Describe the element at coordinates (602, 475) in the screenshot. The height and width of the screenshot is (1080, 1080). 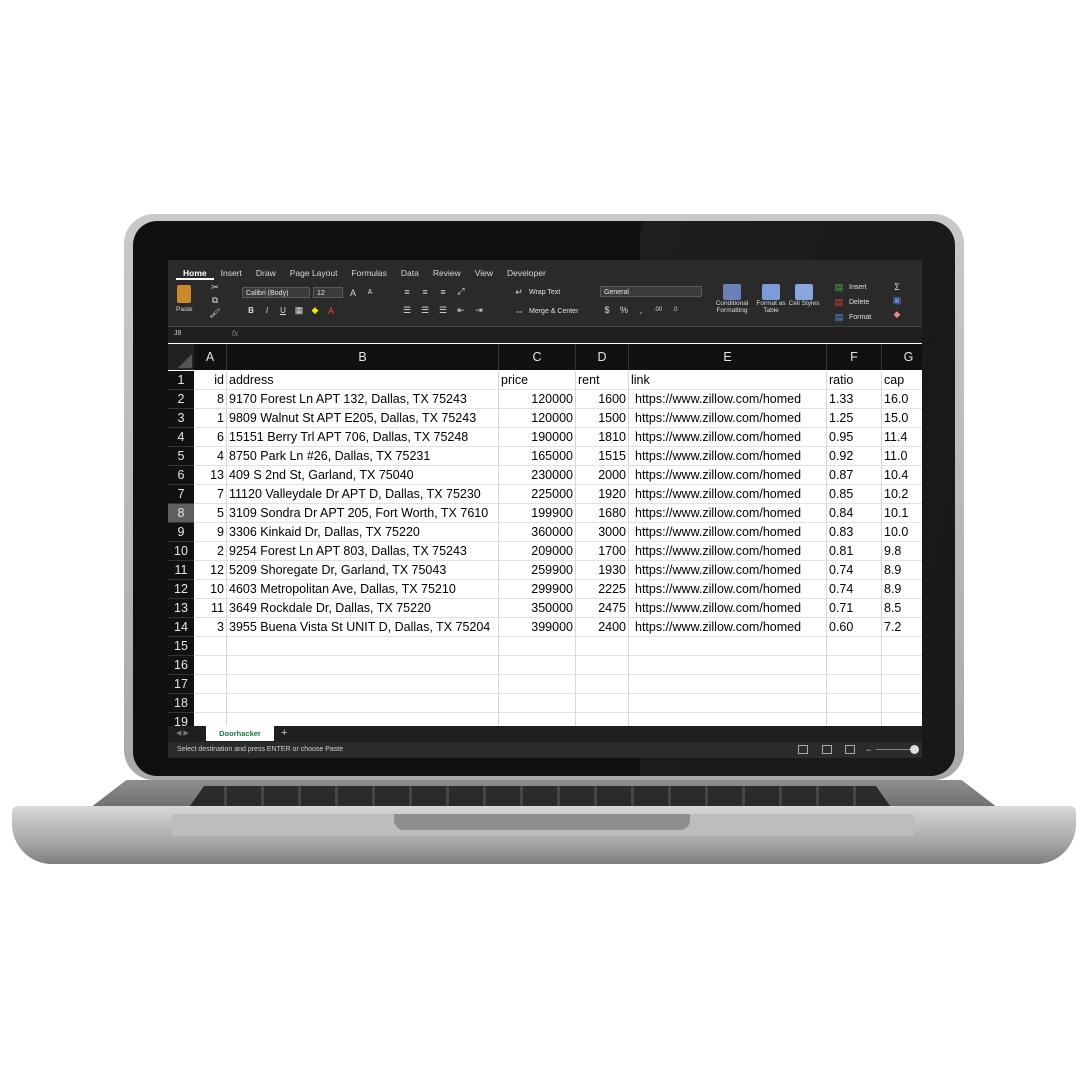
I see `cell-rent: 2000` at that location.